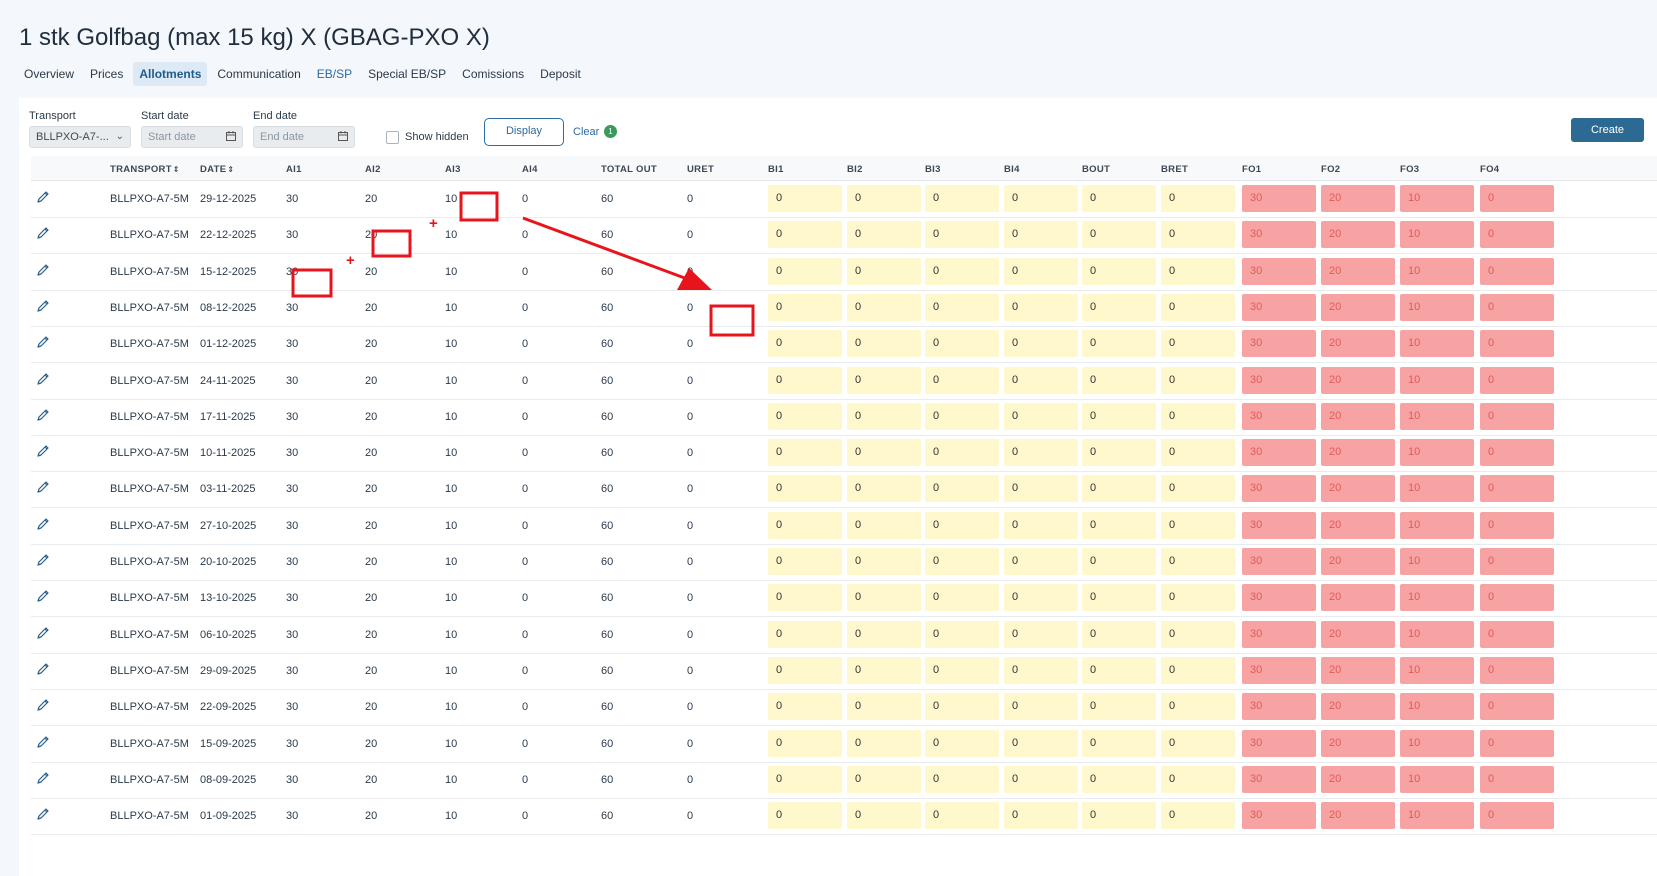  What do you see at coordinates (170, 74) in the screenshot?
I see `tab-allotments: Allotments` at bounding box center [170, 74].